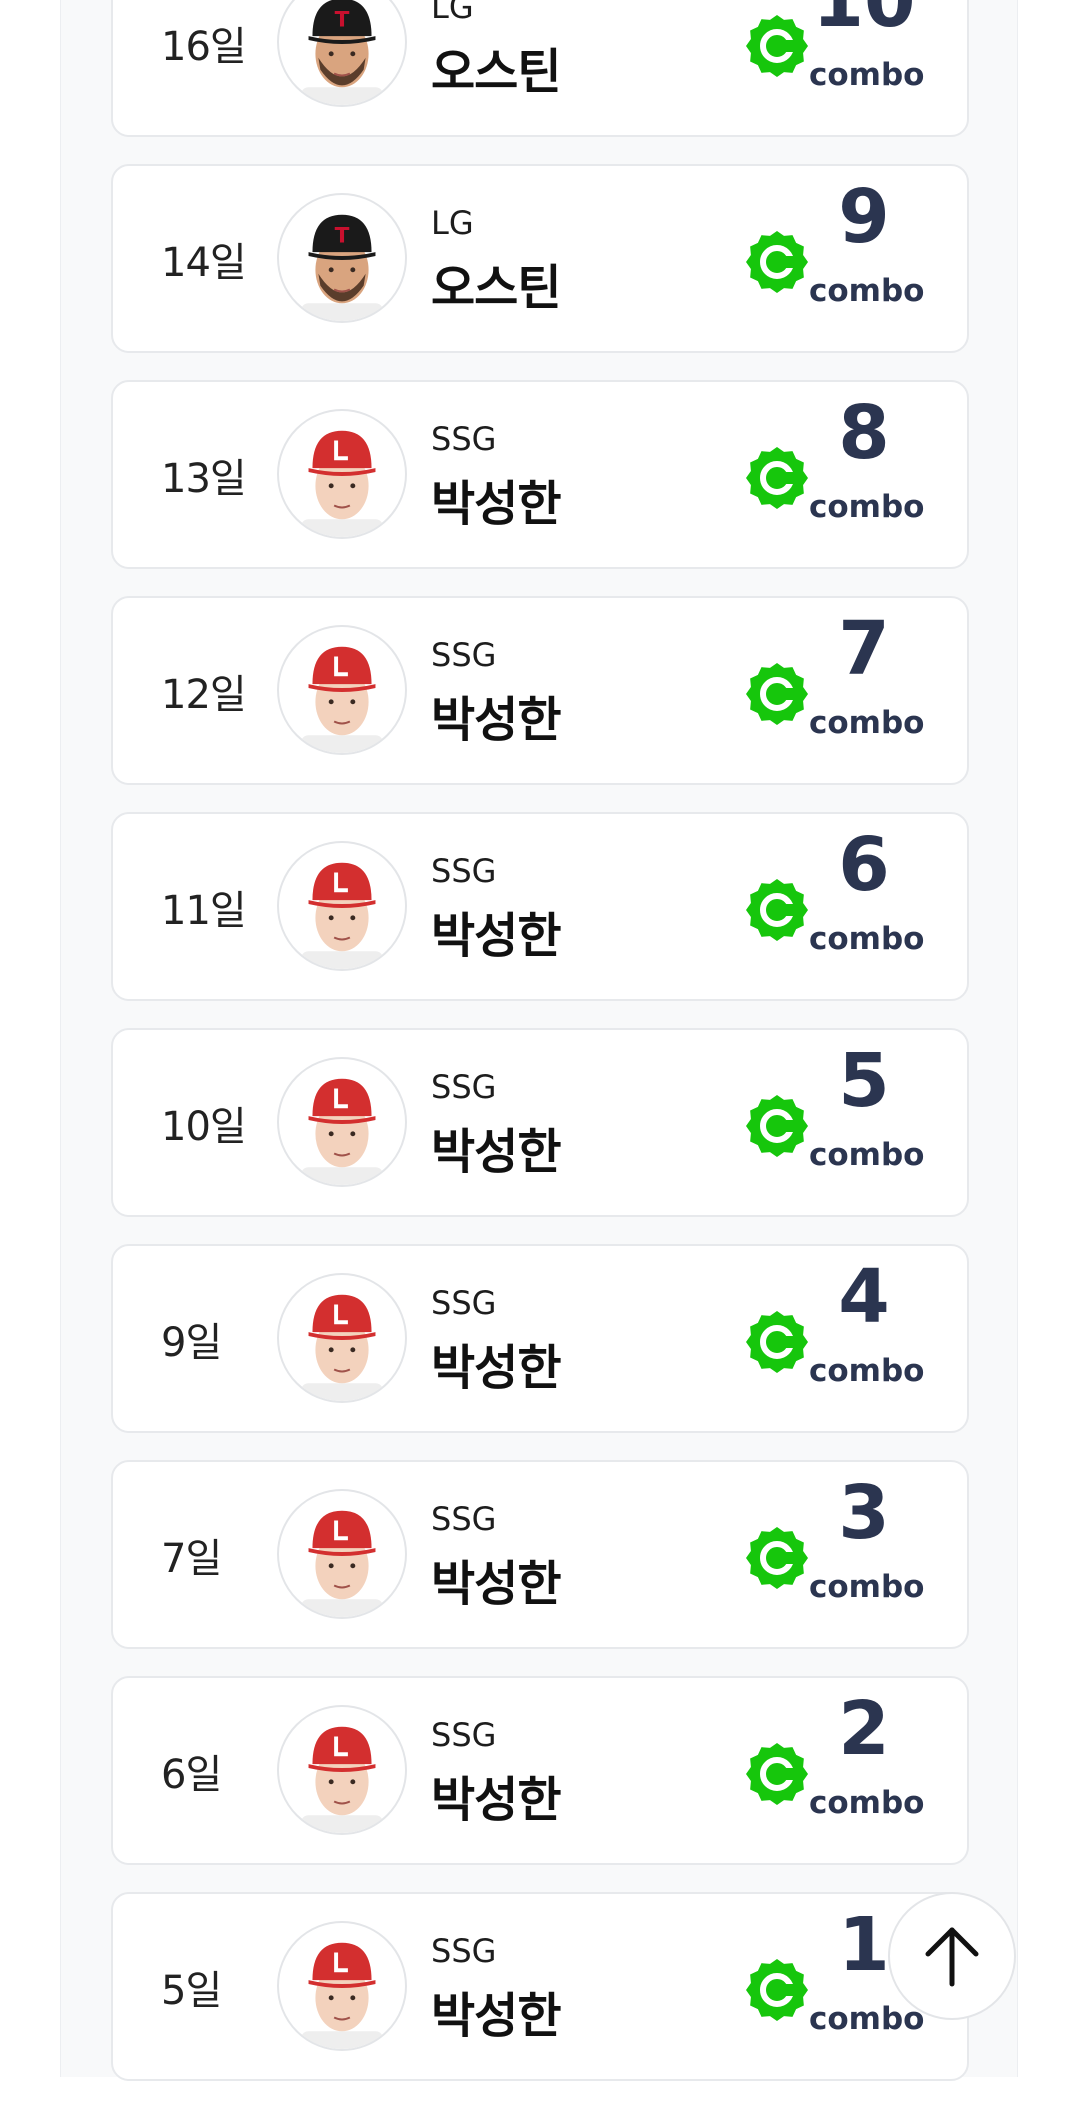 The width and height of the screenshot is (1080, 2108). Describe the element at coordinates (540, 1986) in the screenshot. I see `combo-row: 5일 SSG 박성한 1 combo` at that location.